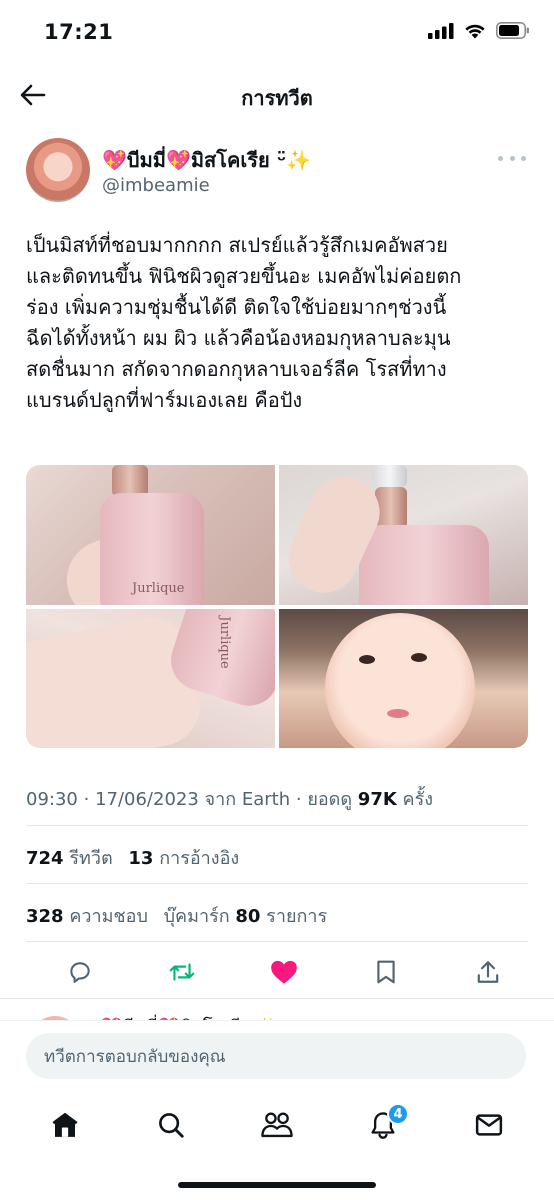 The width and height of the screenshot is (554, 1200). What do you see at coordinates (390, 476) in the screenshot?
I see `sprayer-cap` at bounding box center [390, 476].